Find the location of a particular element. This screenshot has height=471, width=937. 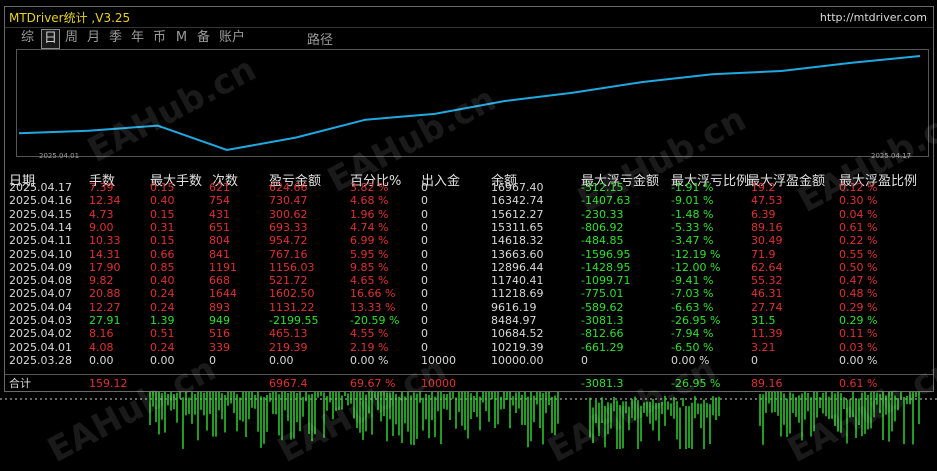

cell-8: -312.15 is located at coordinates (602, 187).